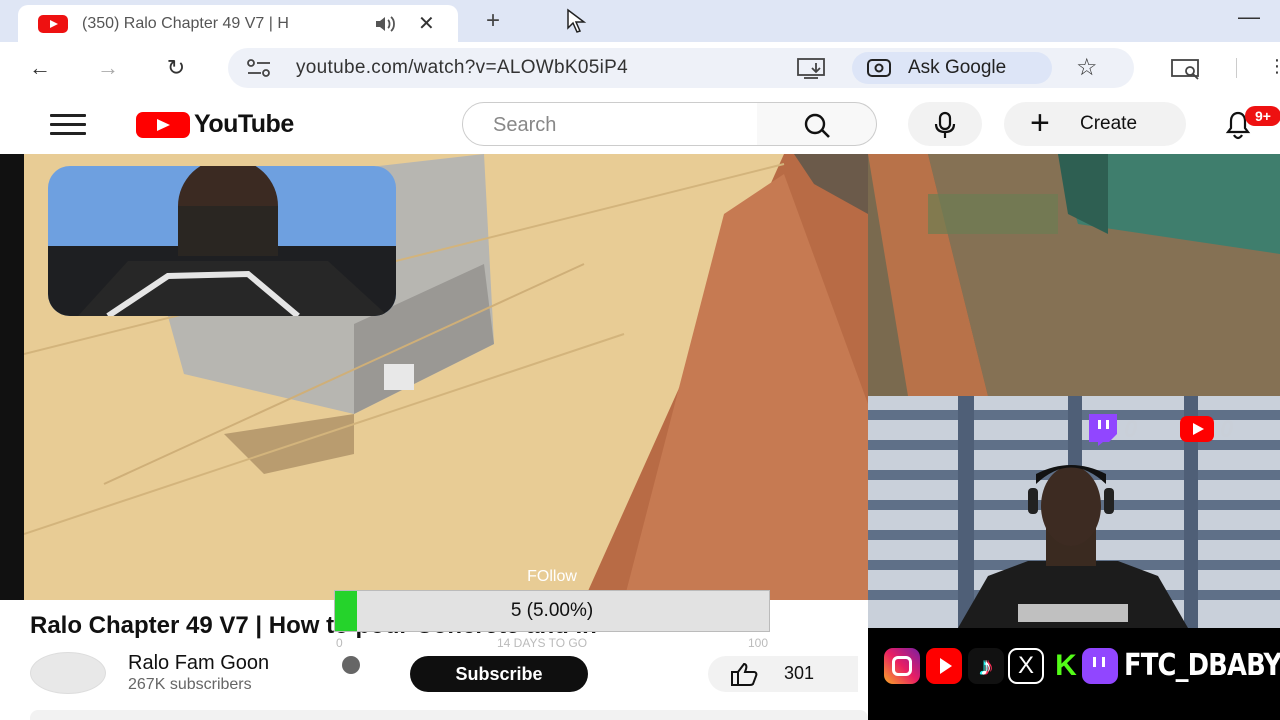  I want to click on like-button: 301, so click(783, 674).